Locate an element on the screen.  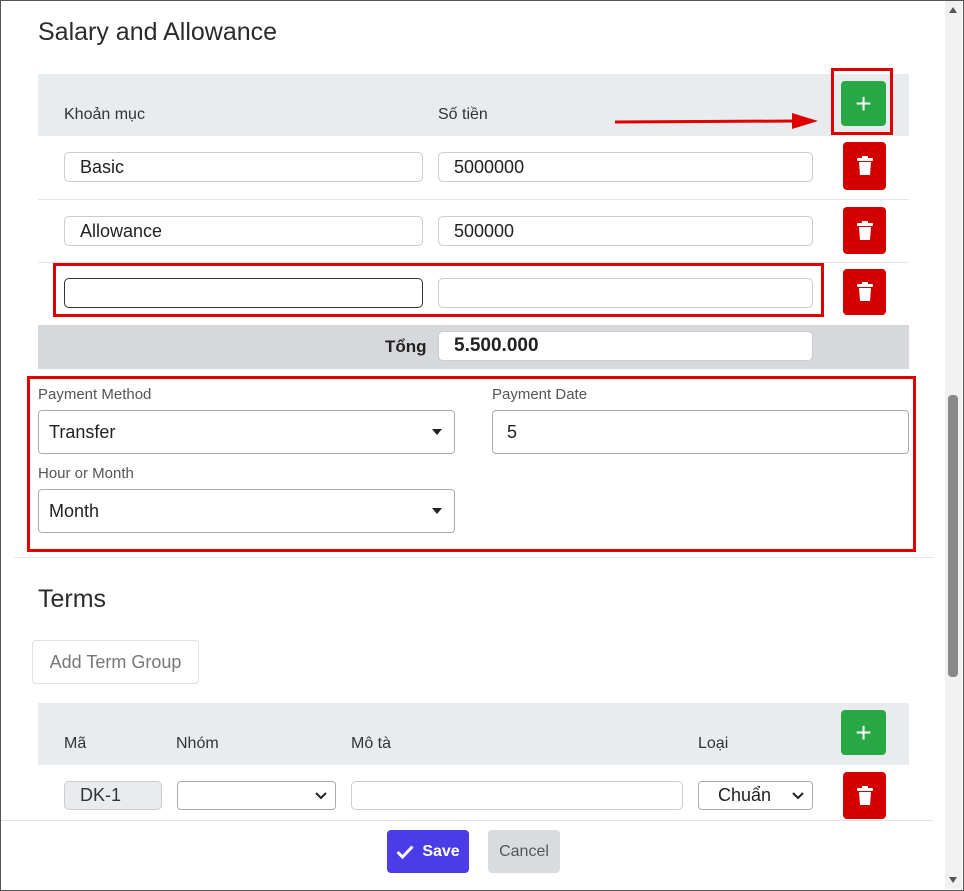
check-icon is located at coordinates (405, 851).